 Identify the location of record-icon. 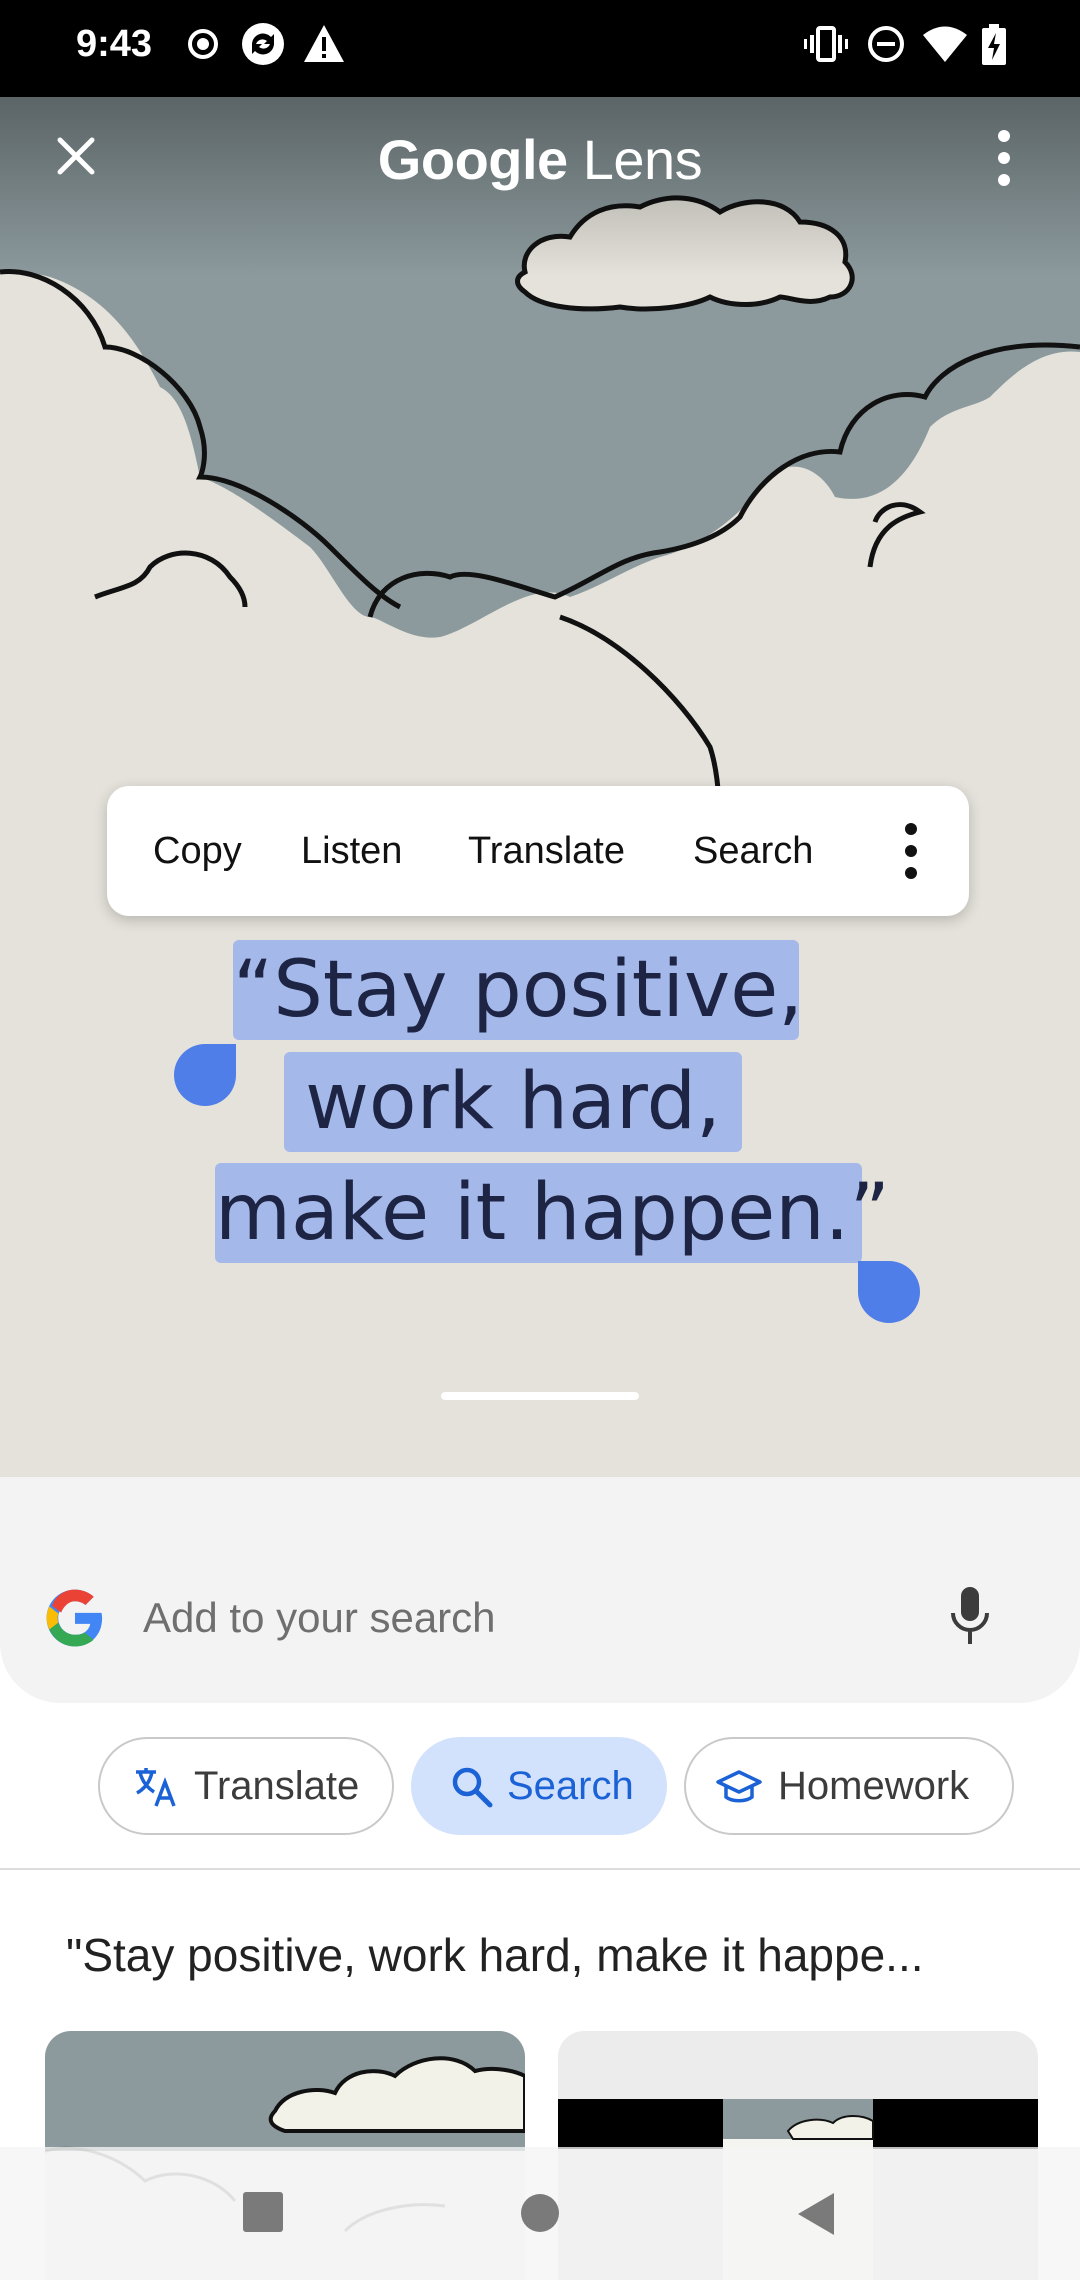
(203, 44).